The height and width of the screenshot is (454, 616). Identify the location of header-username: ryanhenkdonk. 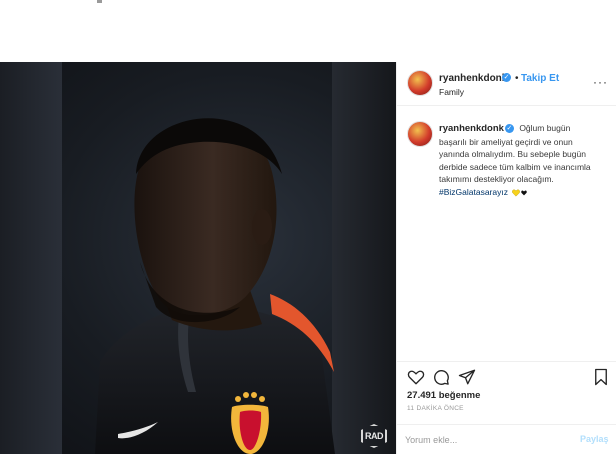
(473, 78).